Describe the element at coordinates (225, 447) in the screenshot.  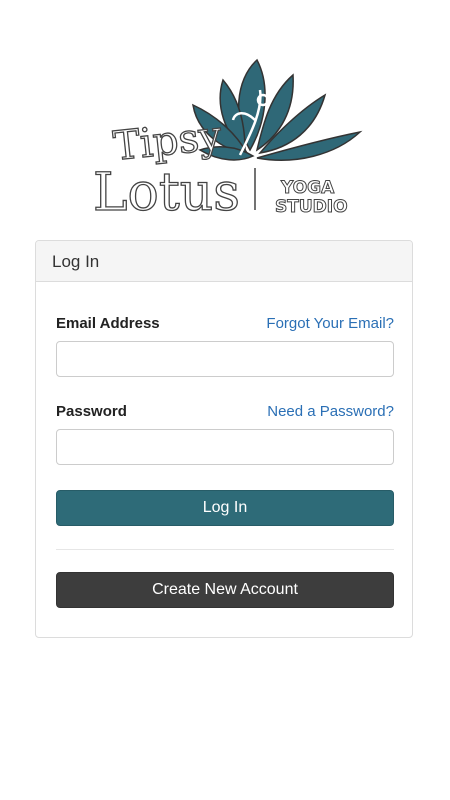
I see `password-field` at that location.